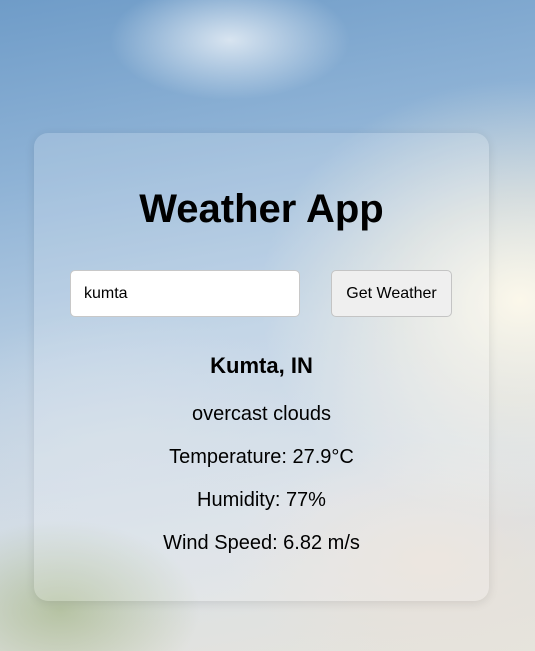  Describe the element at coordinates (261, 414) in the screenshot. I see `weather-description: overcast clouds` at that location.